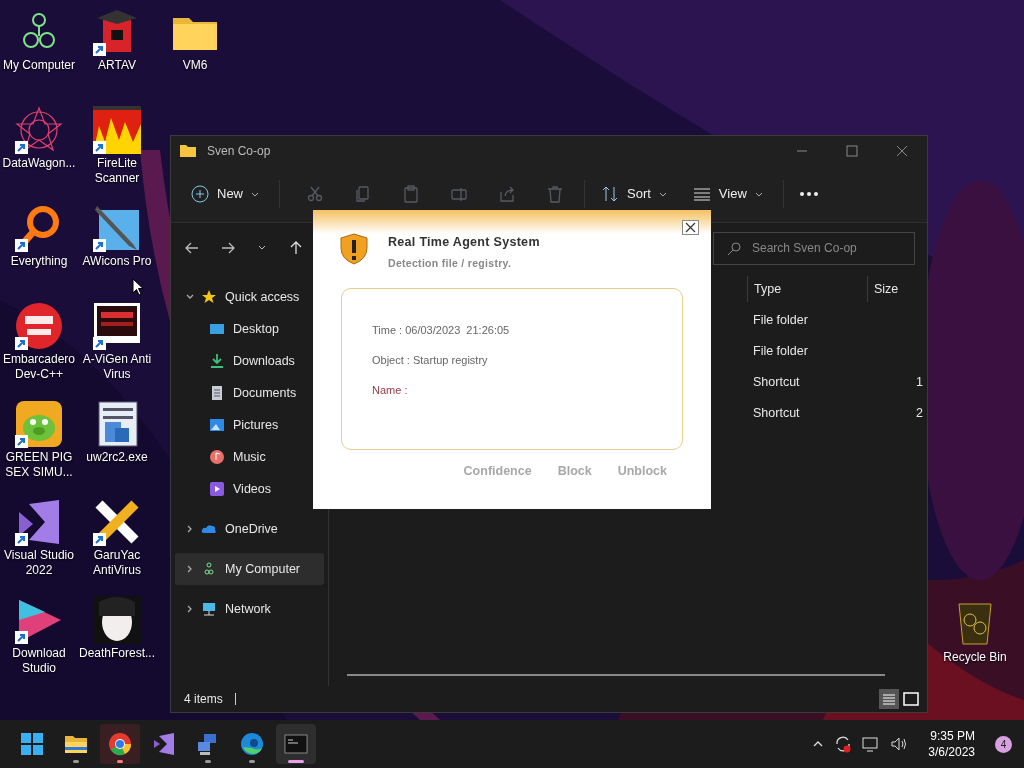 The height and width of the screenshot is (768, 1024). I want to click on nav-item: Network, so click(249, 609).